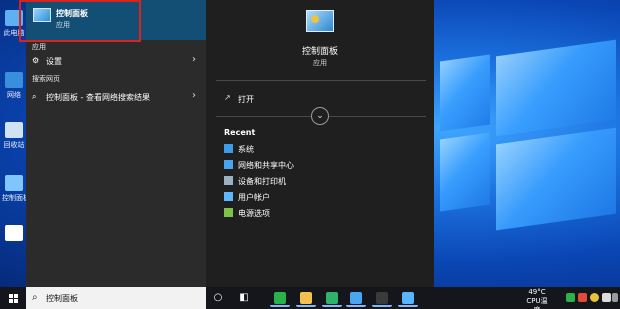 Image resolution: width=620 pixels, height=309 pixels. Describe the element at coordinates (320, 181) in the screenshot. I see `recent-item: 设备和打印机` at that location.